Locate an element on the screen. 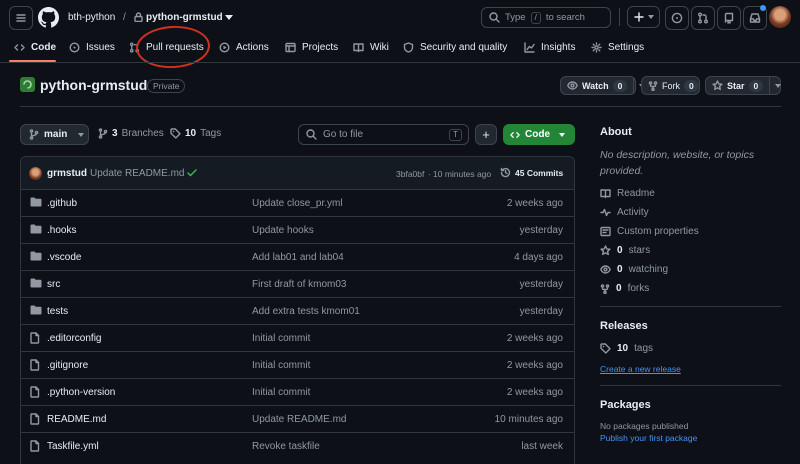 The width and height of the screenshot is (800, 464). tab-wiki: Wiki is located at coordinates (371, 47).